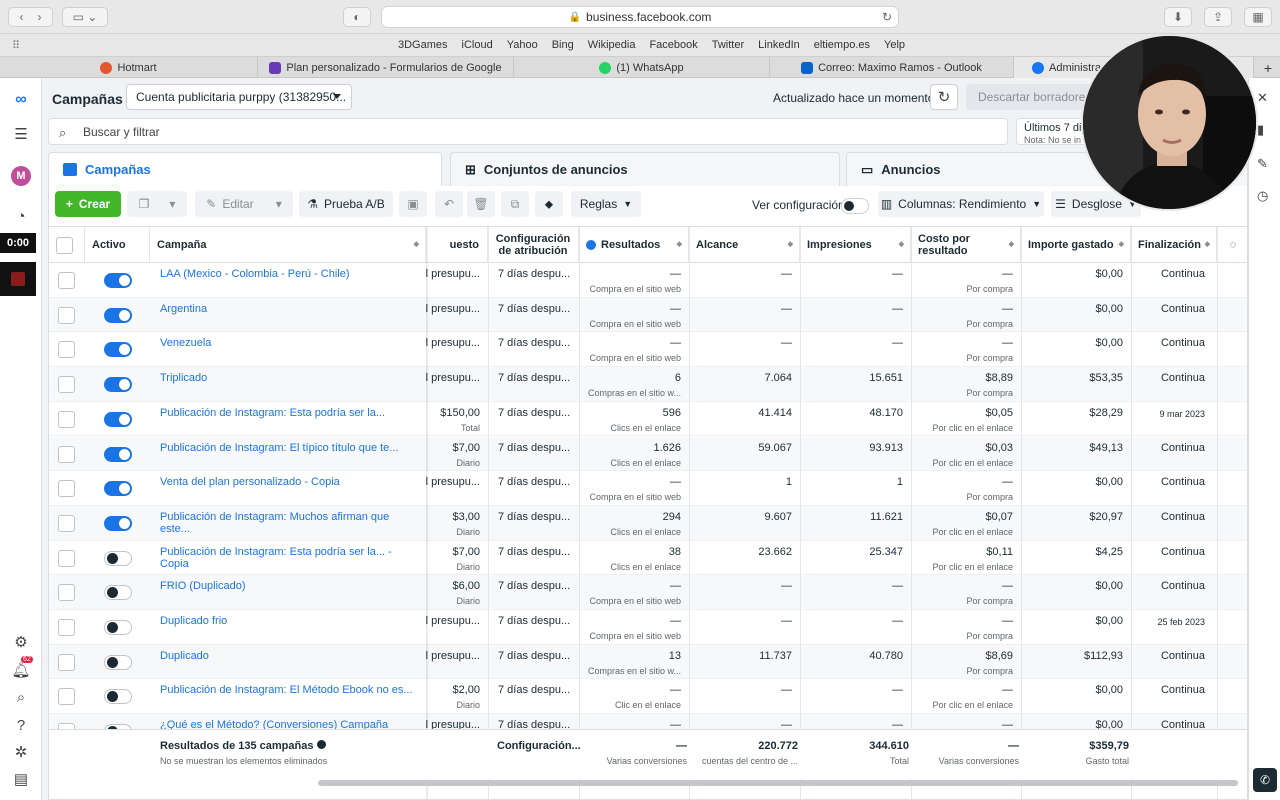  Describe the element at coordinates (515, 204) in the screenshot. I see `preview-button: ⧉` at that location.